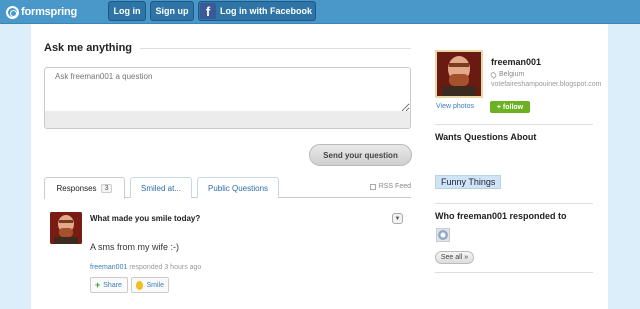 Image resolution: width=640 pixels, height=309 pixels. Describe the element at coordinates (155, 285) in the screenshot. I see `smile-label: Smile` at that location.